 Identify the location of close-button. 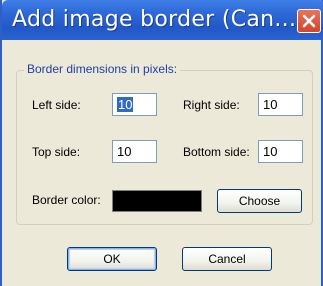
(309, 21).